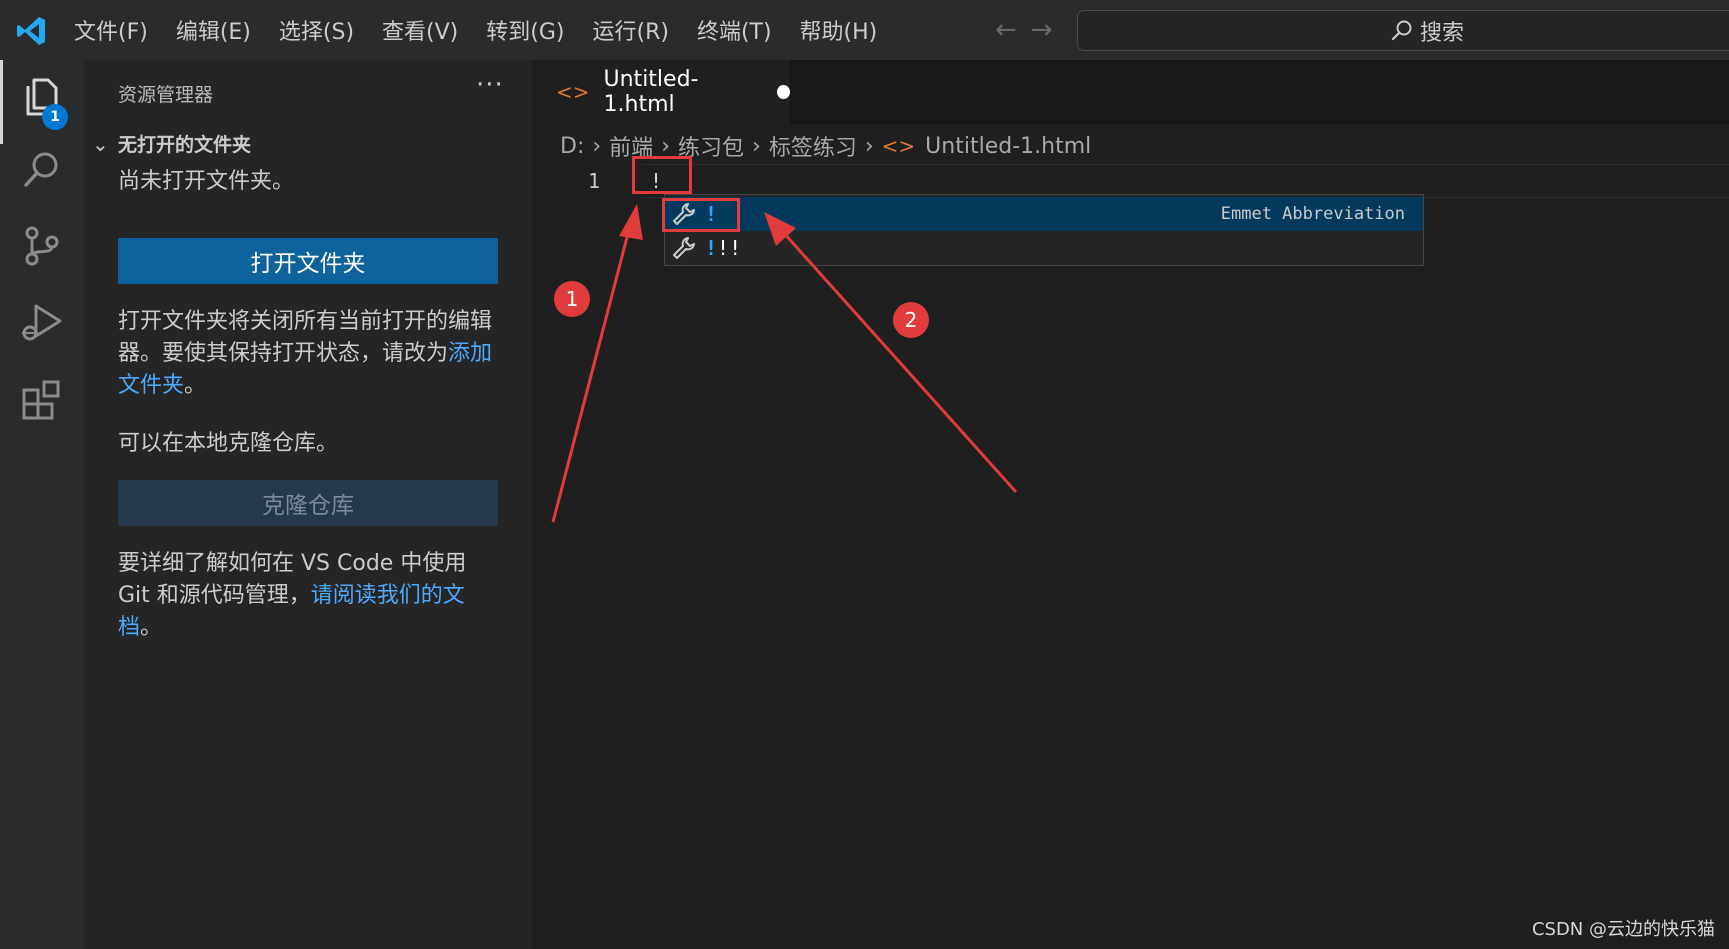  What do you see at coordinates (783, 92) in the screenshot?
I see `unsaved-dot-icon` at bounding box center [783, 92].